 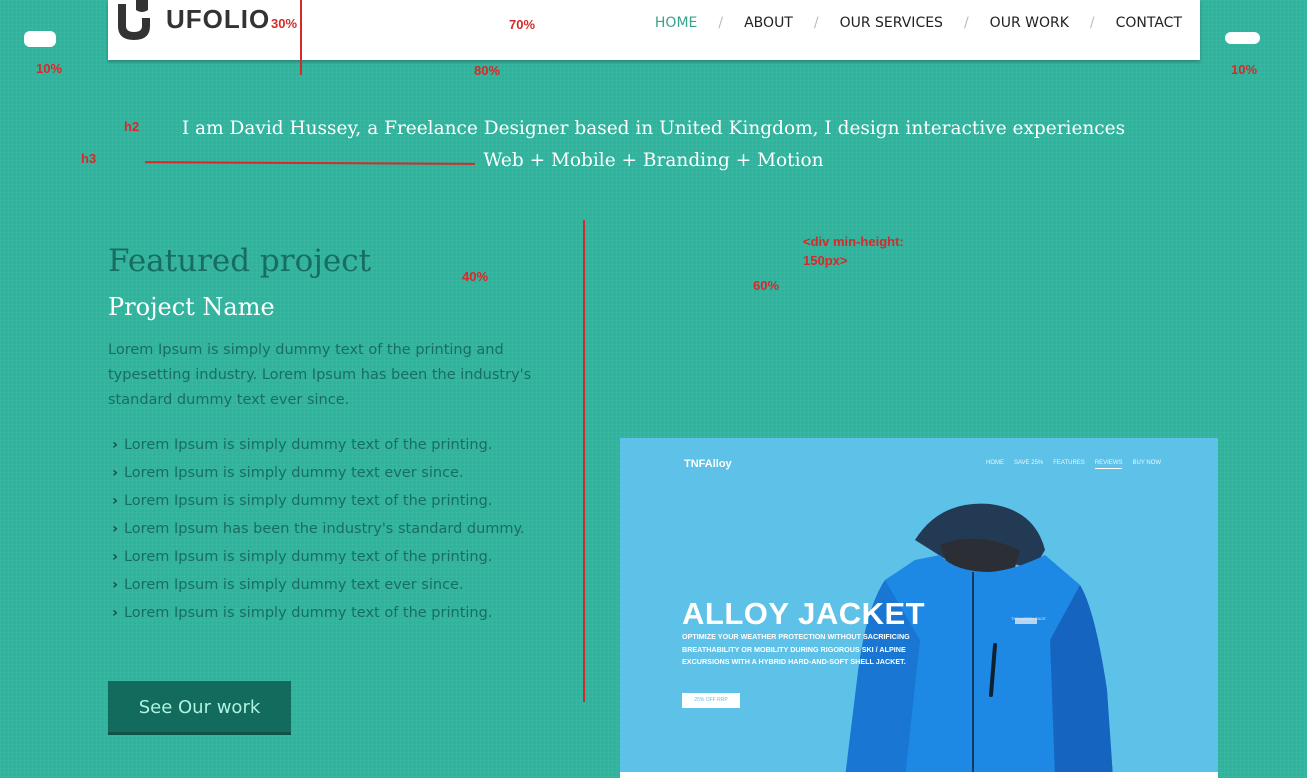 I want to click on logo-icon, so click(x=134, y=22).